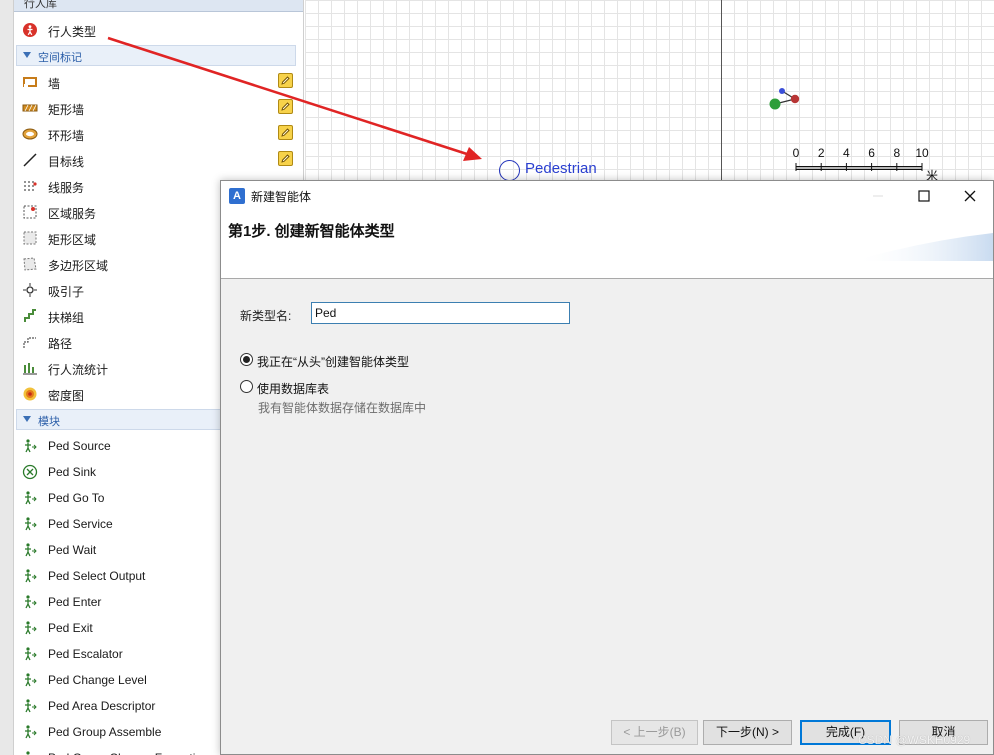 The width and height of the screenshot is (994, 755). Describe the element at coordinates (85, 654) in the screenshot. I see `palette-item-label: Ped Escalator` at that location.